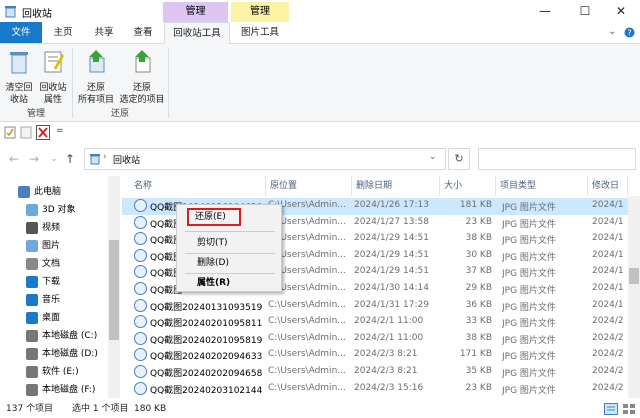 The width and height of the screenshot is (640, 418). I want to click on restore-all-button: 还原 所有项目, so click(96, 77).